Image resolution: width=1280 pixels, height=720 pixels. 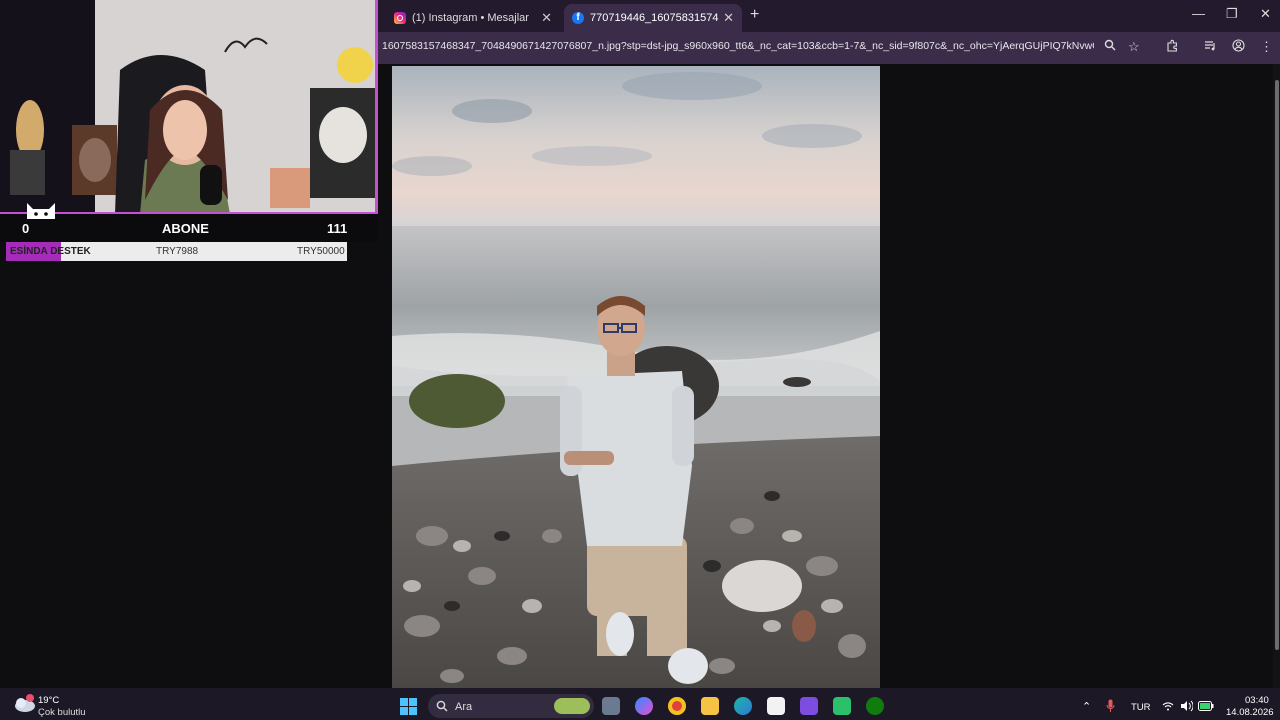 I want to click on zoom-icon, so click(x=1110, y=46).